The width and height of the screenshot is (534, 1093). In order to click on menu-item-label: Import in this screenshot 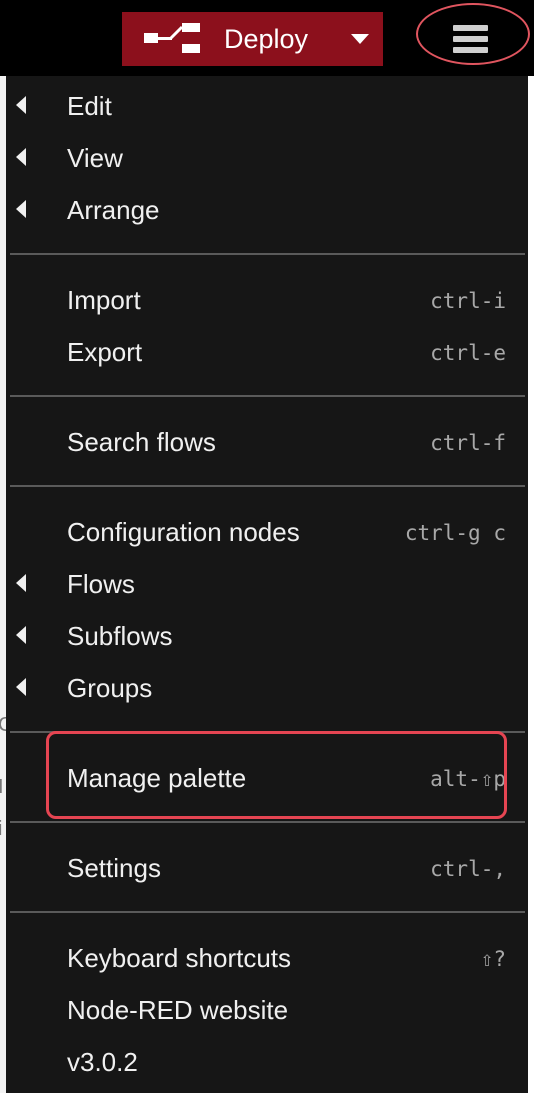, I will do `click(104, 300)`.